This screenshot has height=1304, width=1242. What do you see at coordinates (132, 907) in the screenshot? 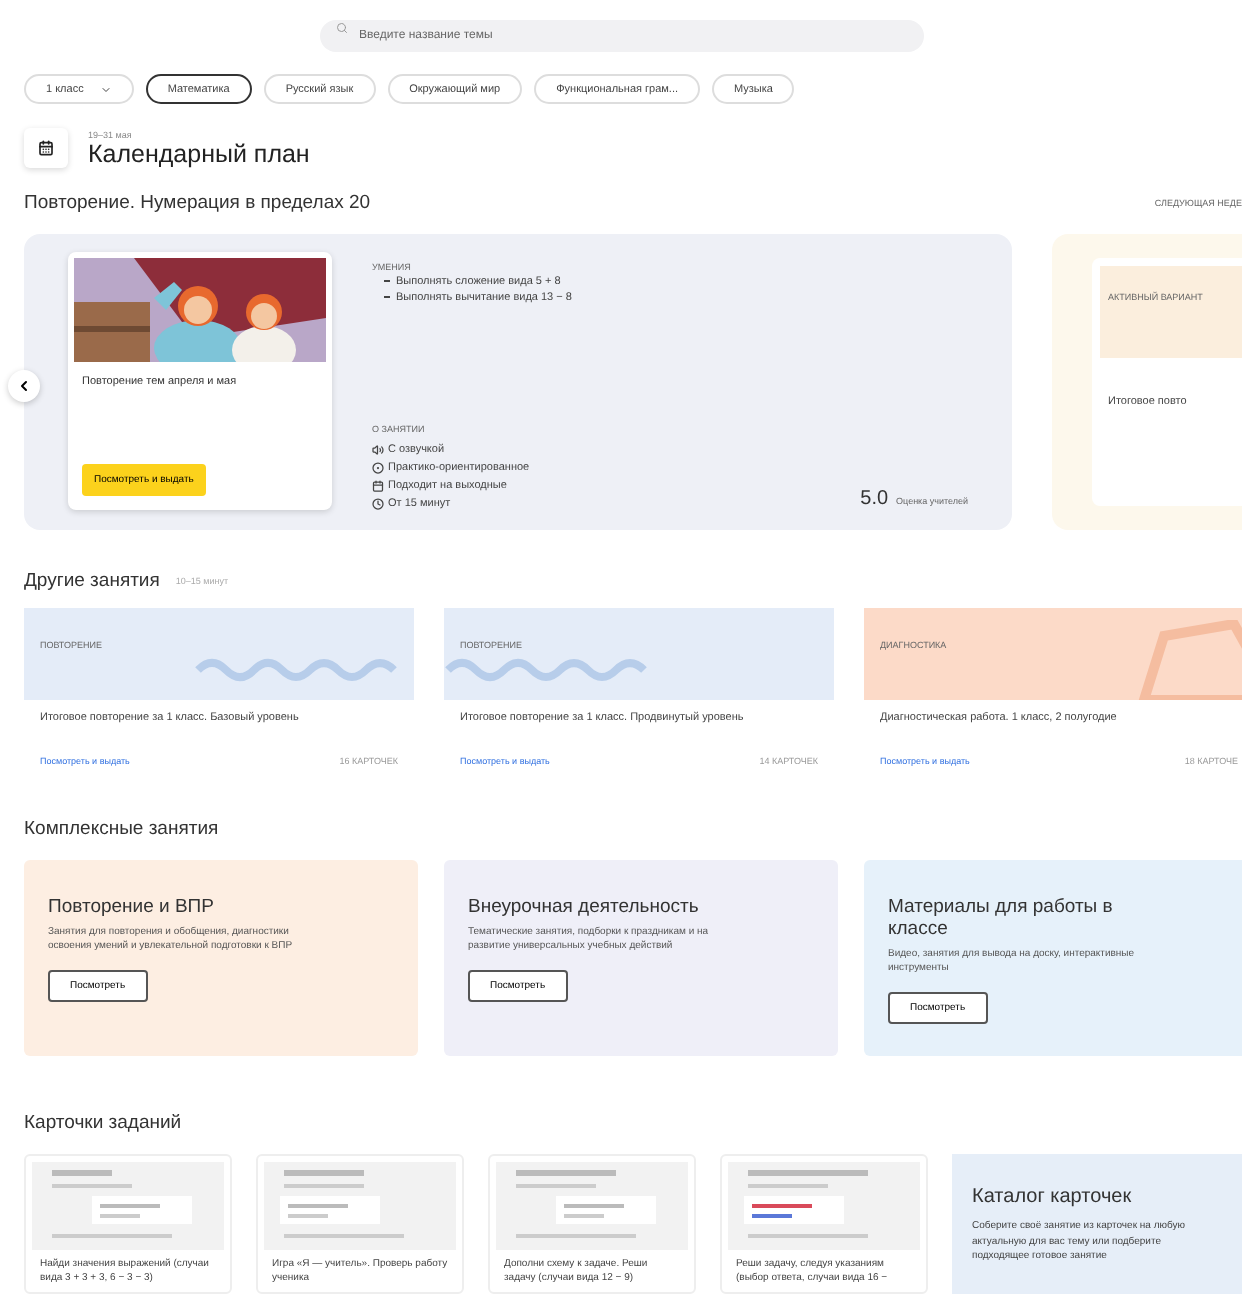
I see `category-title: Повторение и ВПР` at bounding box center [132, 907].